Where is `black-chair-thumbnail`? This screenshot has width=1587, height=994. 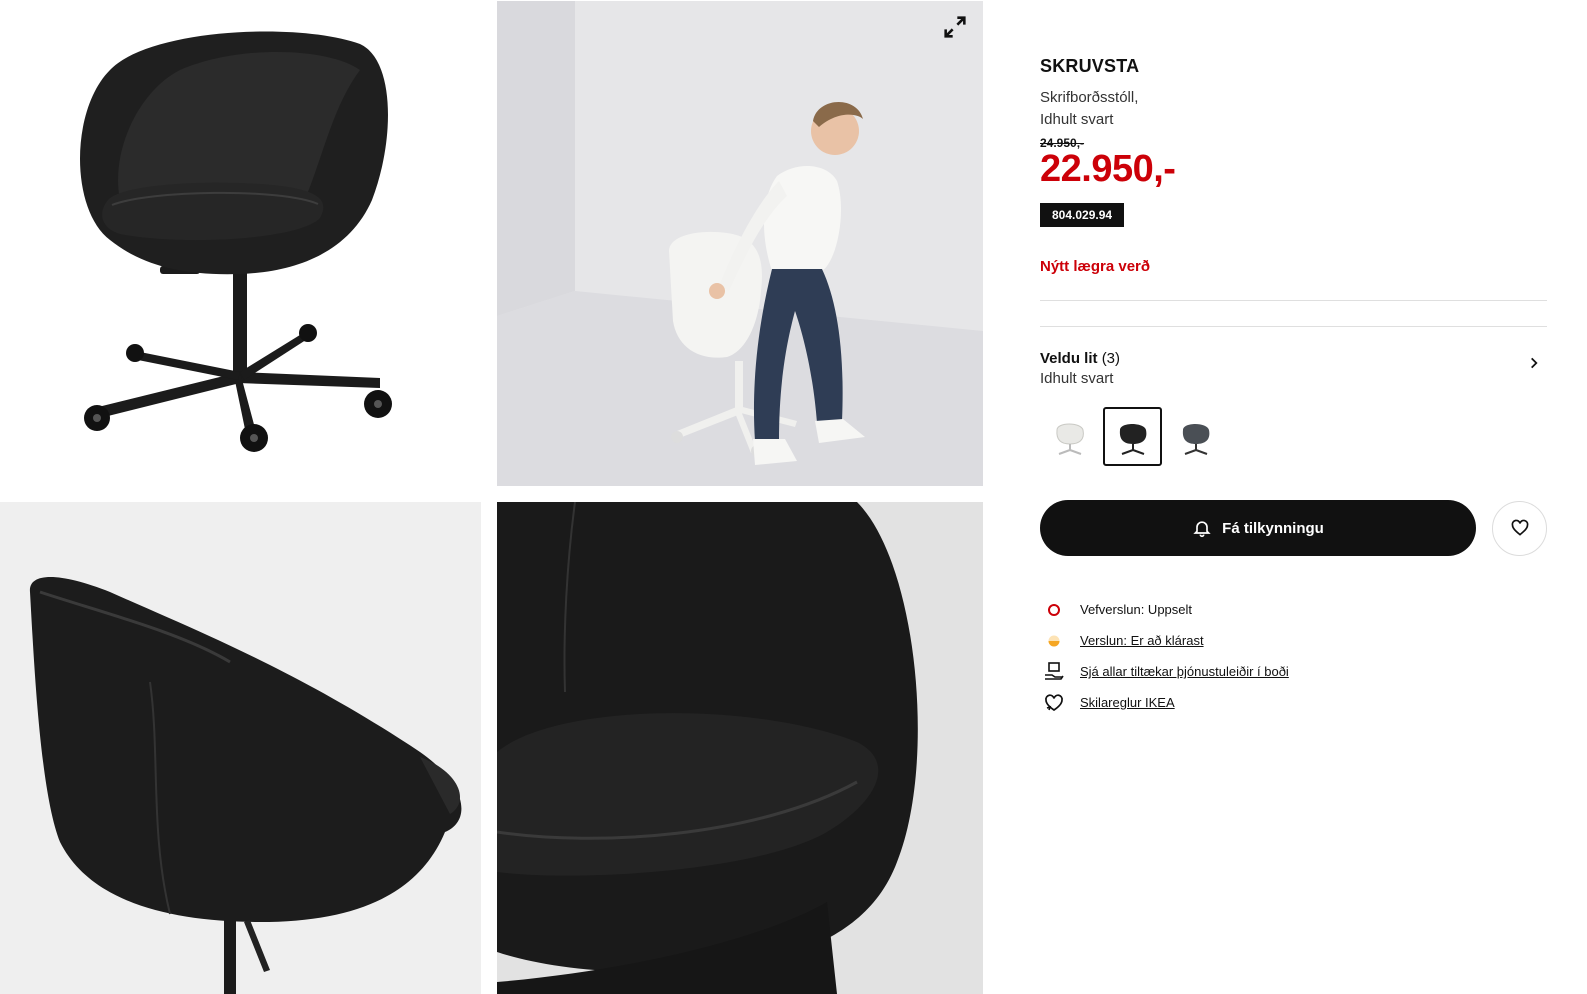
black-chair-thumbnail is located at coordinates (1132, 439).